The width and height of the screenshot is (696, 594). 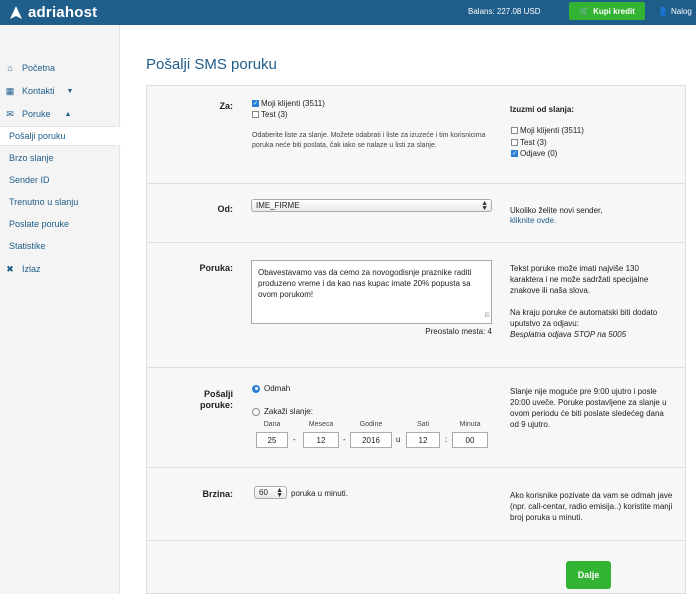 I want to click on hour-header: Sati, so click(x=423, y=424).